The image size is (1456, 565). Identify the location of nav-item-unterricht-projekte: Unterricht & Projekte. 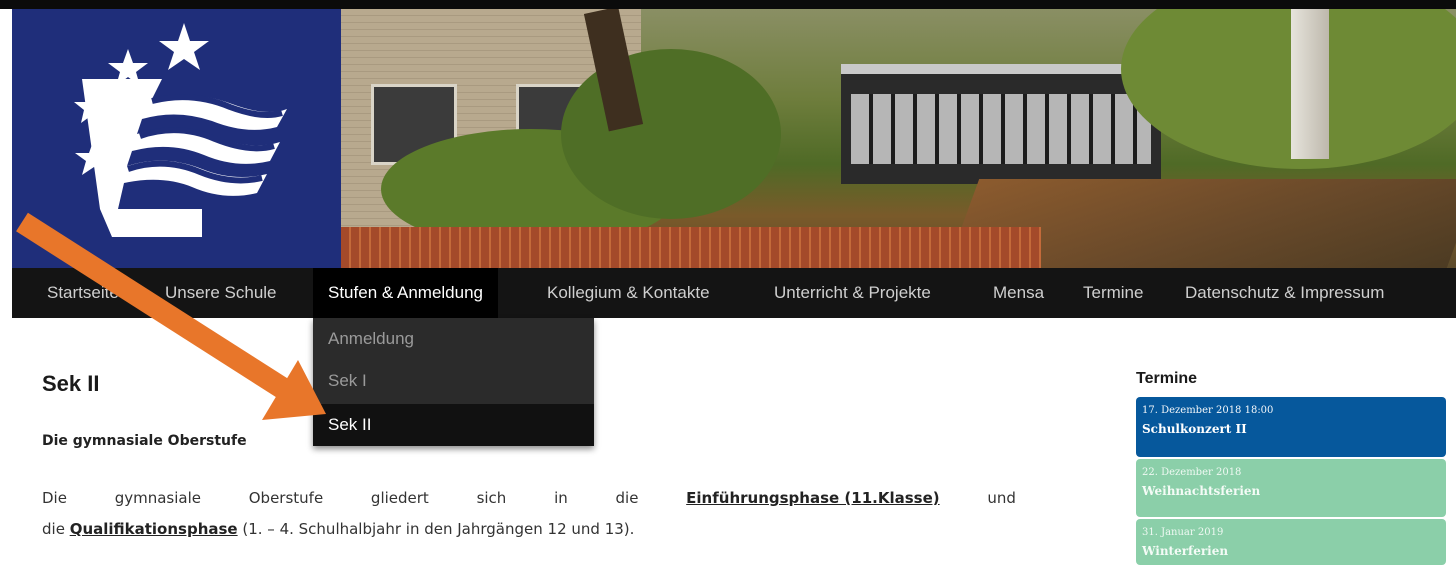
(852, 293).